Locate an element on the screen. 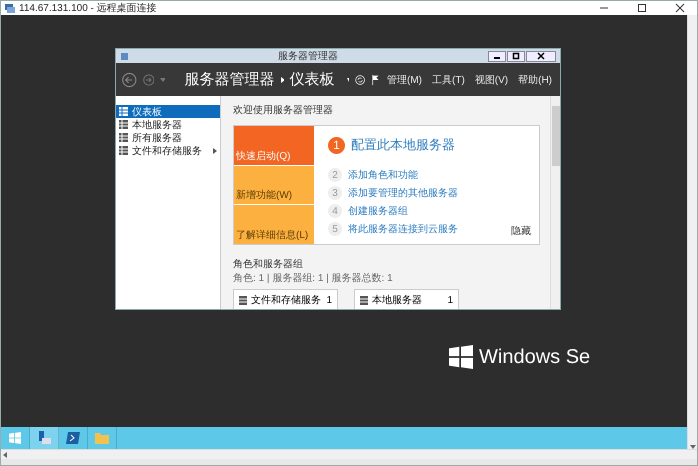  maximize-button is located at coordinates (516, 56).